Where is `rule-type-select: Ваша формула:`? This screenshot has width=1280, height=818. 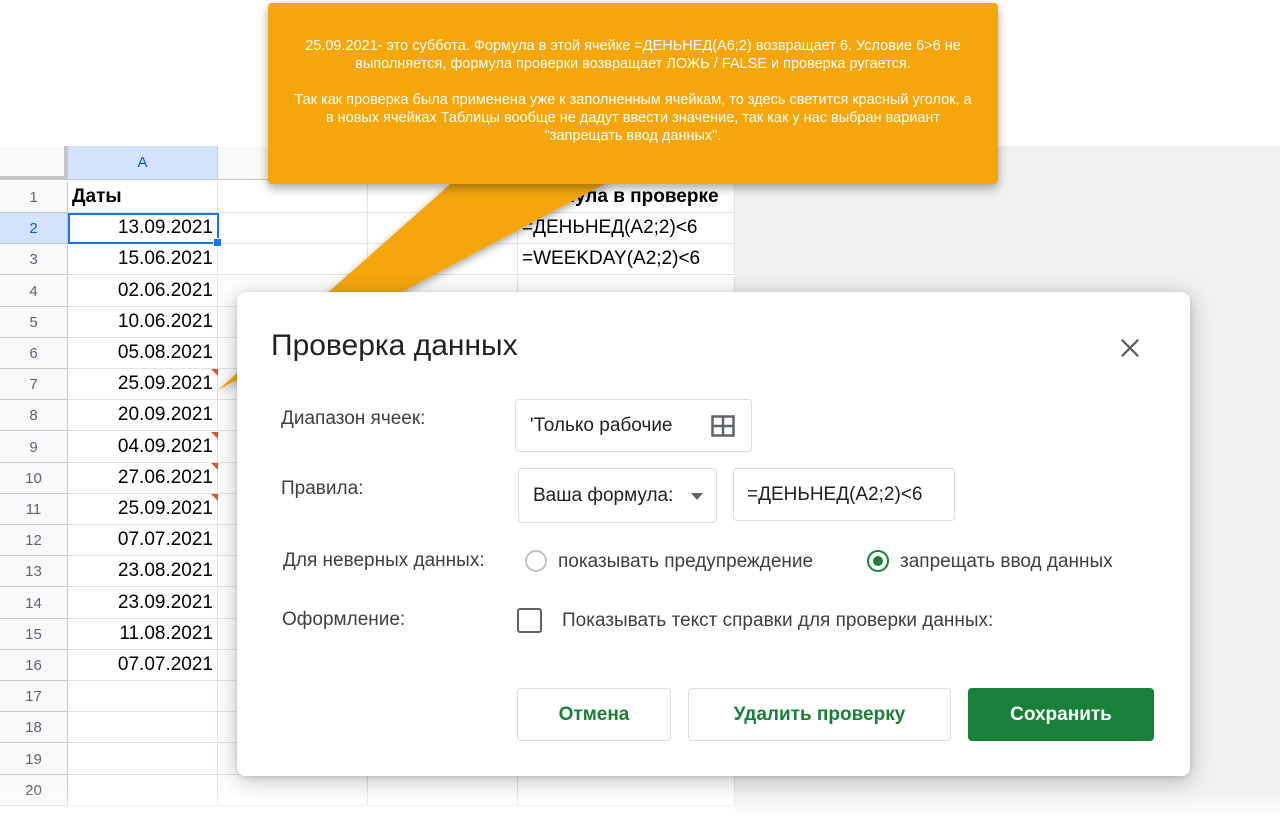
rule-type-select: Ваша формула: is located at coordinates (617, 495).